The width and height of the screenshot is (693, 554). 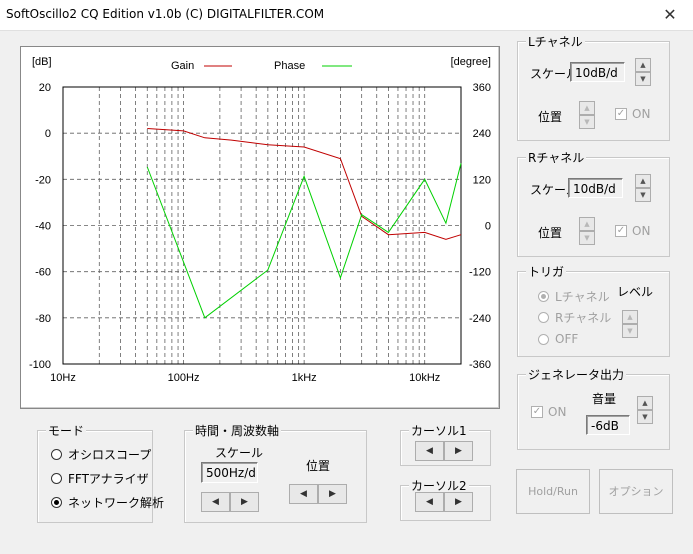 I want to click on option-button: オプション, so click(x=636, y=491).